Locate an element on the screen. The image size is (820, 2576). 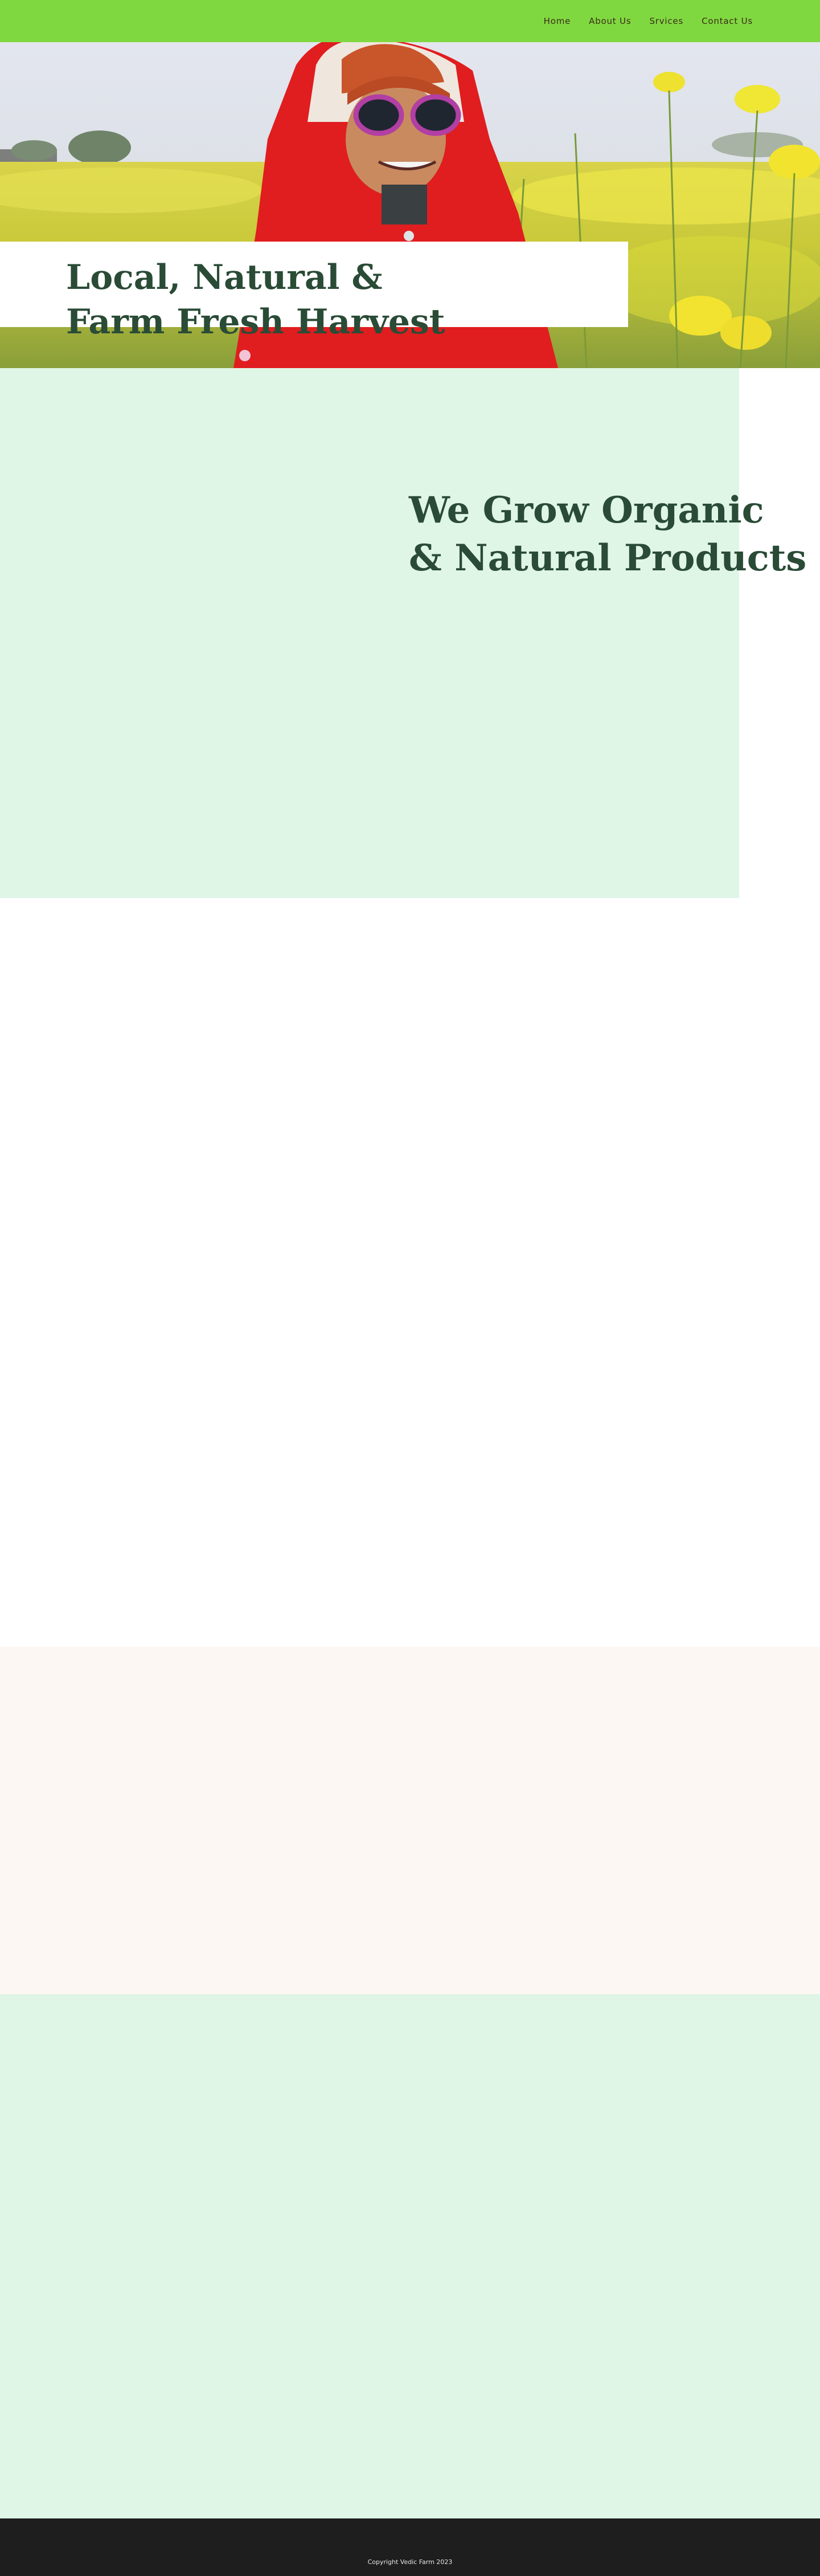
hero-section: Local, Natural & Farm Fresh Harvest is located at coordinates (410, 205).